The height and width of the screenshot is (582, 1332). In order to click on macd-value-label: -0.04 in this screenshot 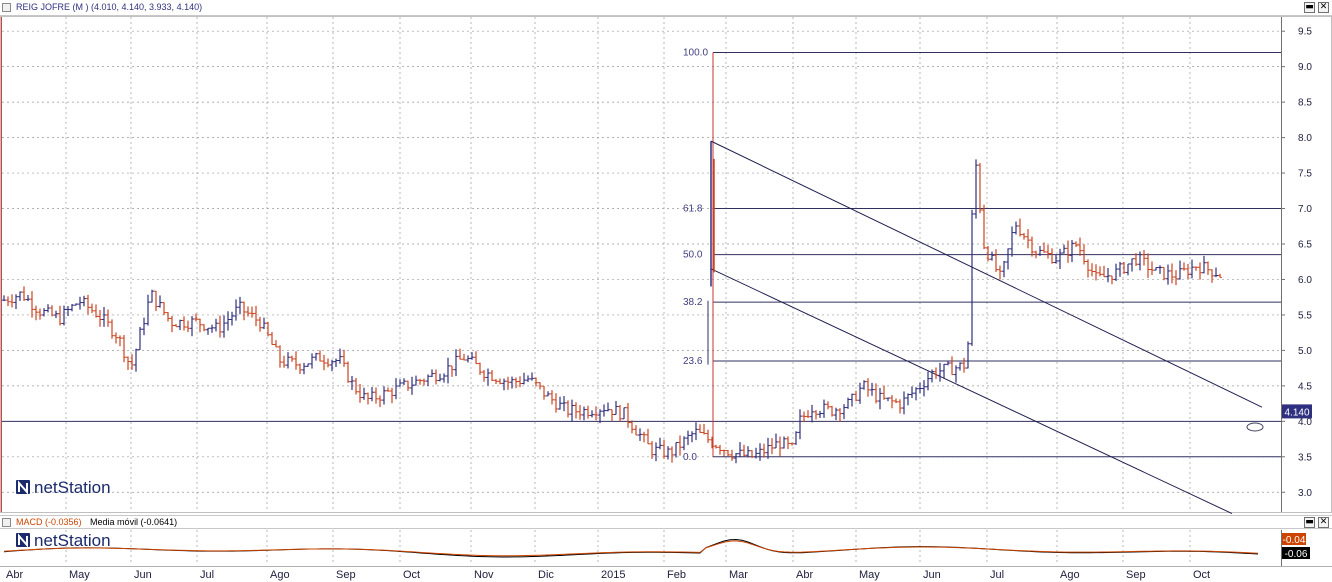, I will do `click(1294, 540)`.